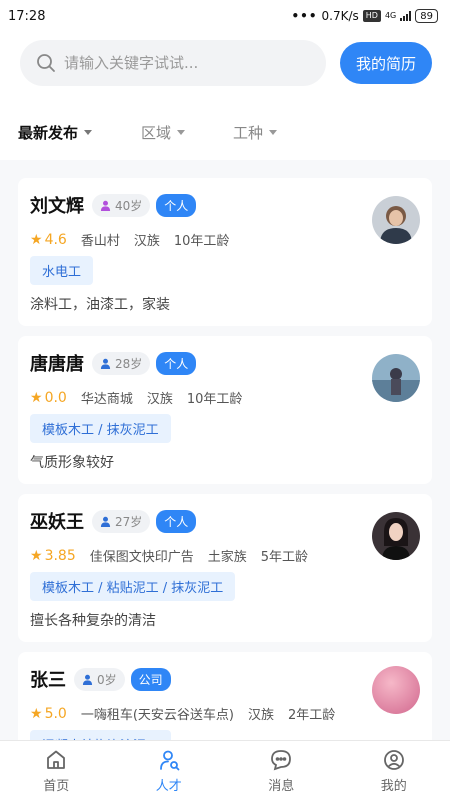 The width and height of the screenshot is (450, 800). I want to click on home-icon, so click(56, 759).